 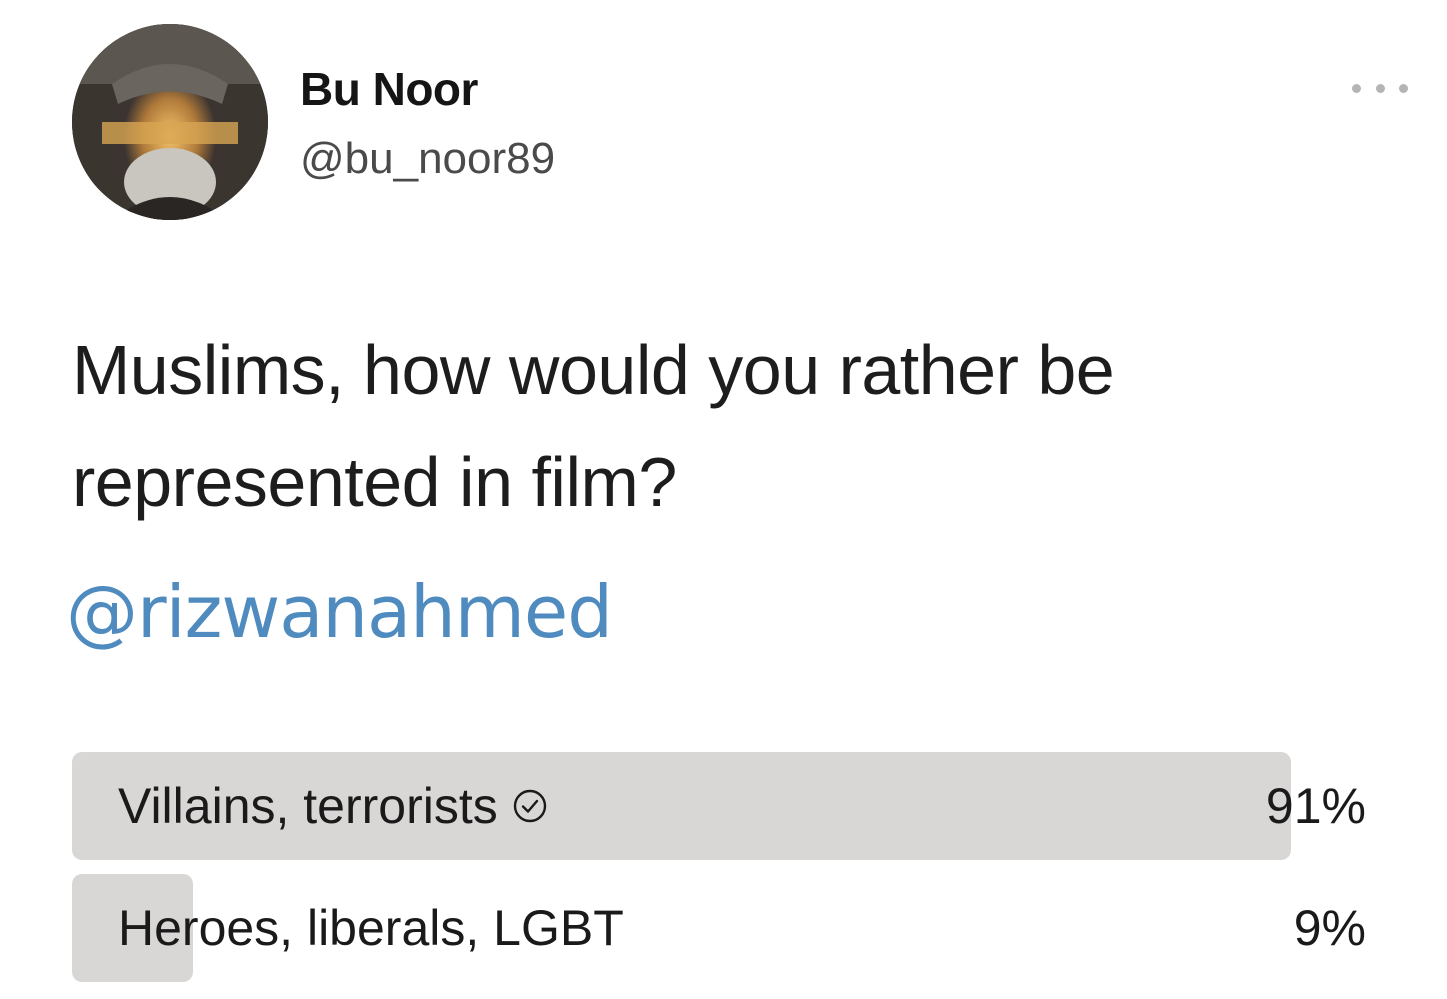 I want to click on avatar-image, so click(x=170, y=122).